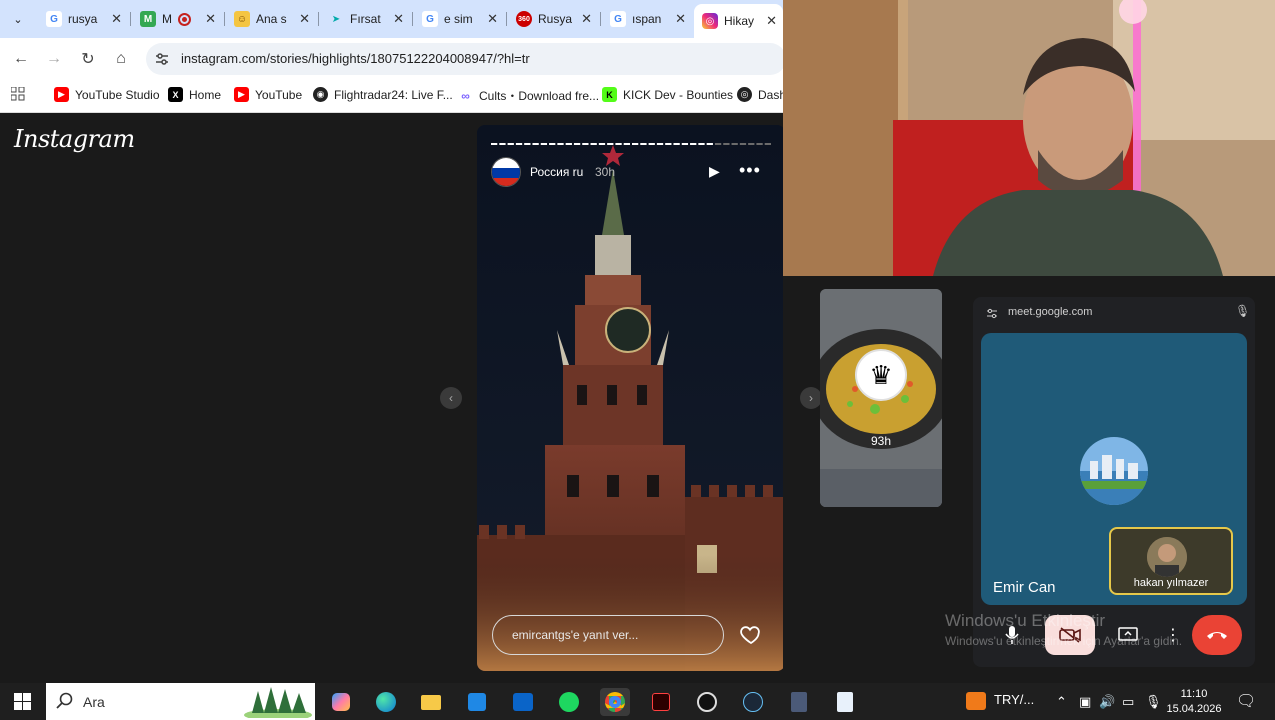 This screenshot has width=1275, height=720. Describe the element at coordinates (465, 95) in the screenshot. I see `cults-icon: ∞` at that location.